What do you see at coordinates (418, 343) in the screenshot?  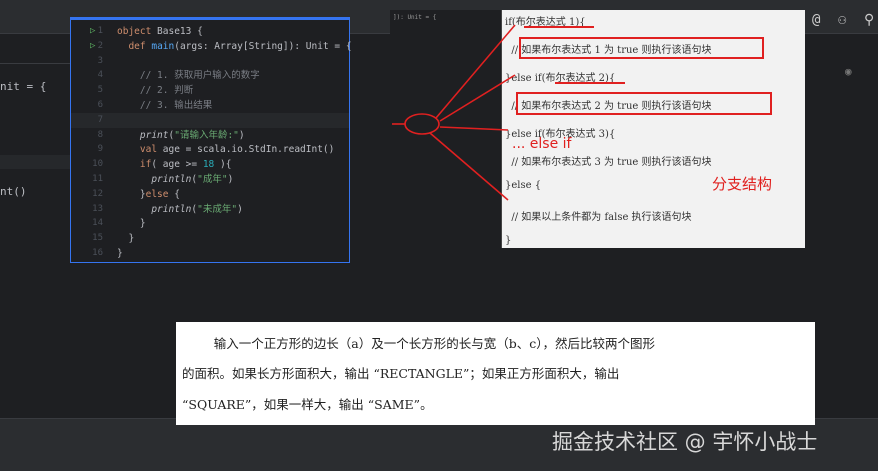 I see `exercise-paragraph: 输入一个正方形的边长（a）及一个长方形的长与宽（b、c），然后比较两个图形` at bounding box center [418, 343].